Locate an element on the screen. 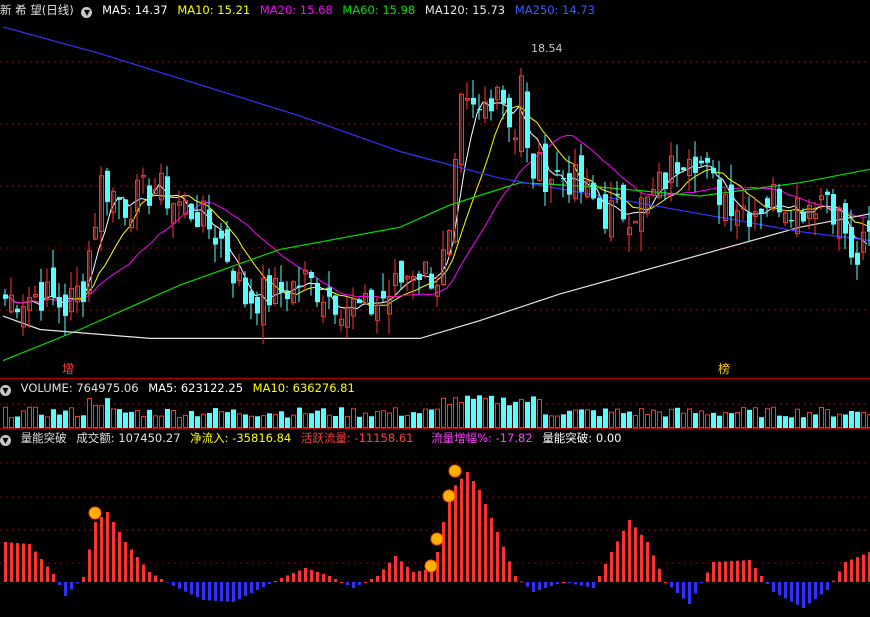 Image resolution: width=870 pixels, height=617 pixels. breakout-value: 量能突破: 0.00 is located at coordinates (582, 438).